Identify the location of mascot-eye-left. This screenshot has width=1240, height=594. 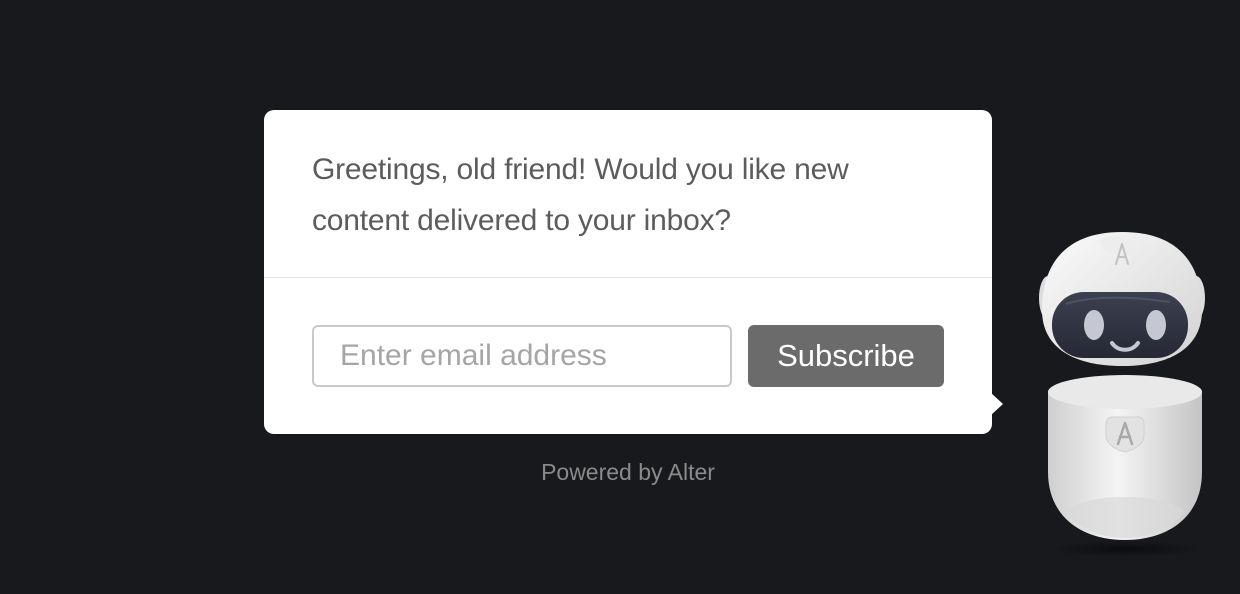
(1094, 325).